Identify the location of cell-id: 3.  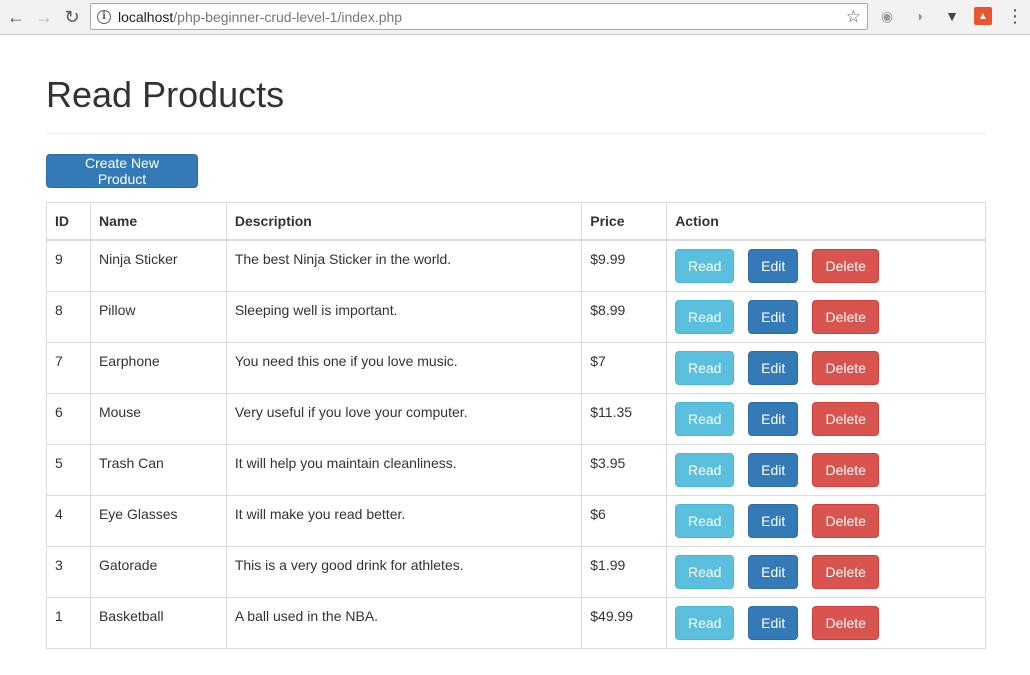
(68, 572).